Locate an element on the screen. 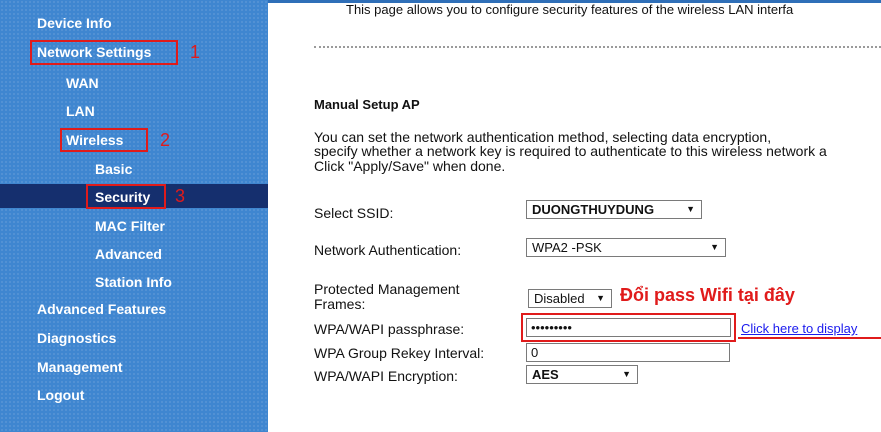 The image size is (881, 432). sidebar-item-advanced: Advanced is located at coordinates (128, 254).